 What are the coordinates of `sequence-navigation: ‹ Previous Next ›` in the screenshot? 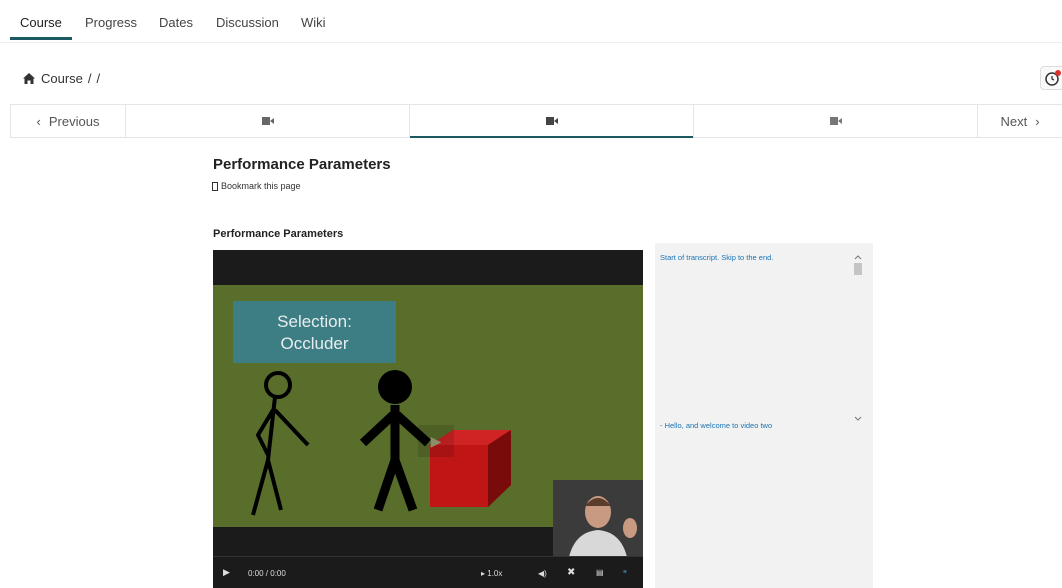 It's located at (536, 121).